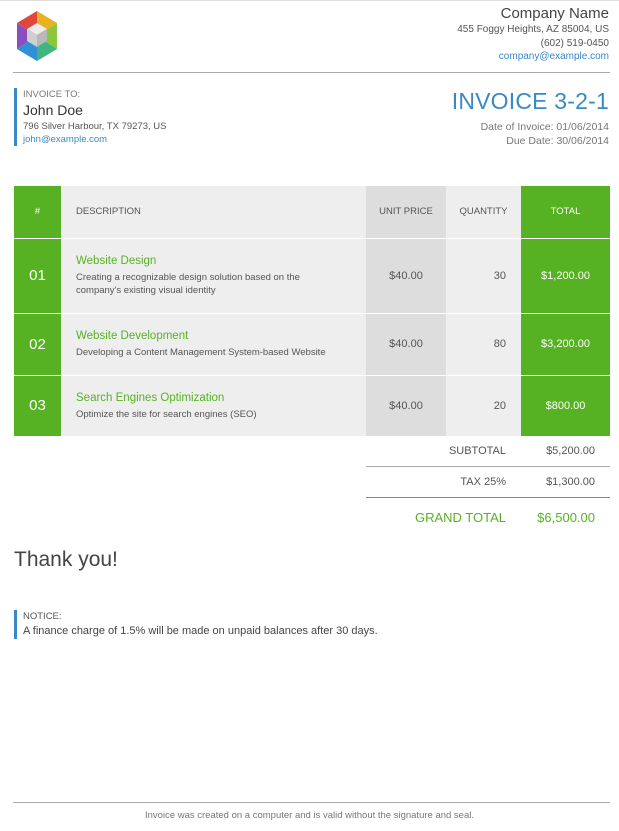  What do you see at coordinates (406, 212) in the screenshot?
I see `header-unit-price: UNIT PRICE` at bounding box center [406, 212].